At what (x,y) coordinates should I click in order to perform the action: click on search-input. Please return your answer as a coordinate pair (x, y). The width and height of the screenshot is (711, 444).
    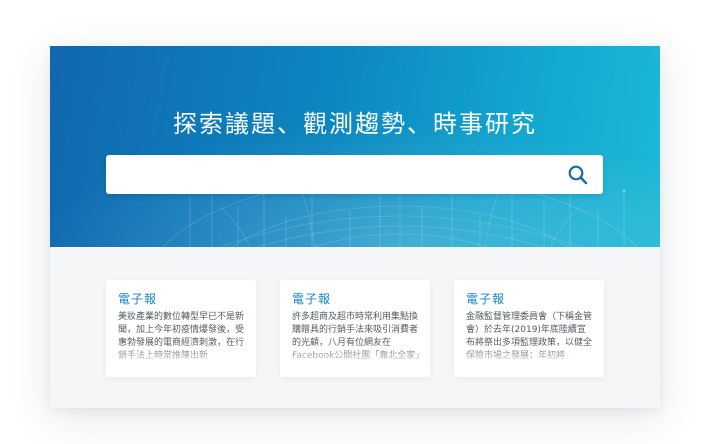
    Looking at the image, I should click on (326, 174).